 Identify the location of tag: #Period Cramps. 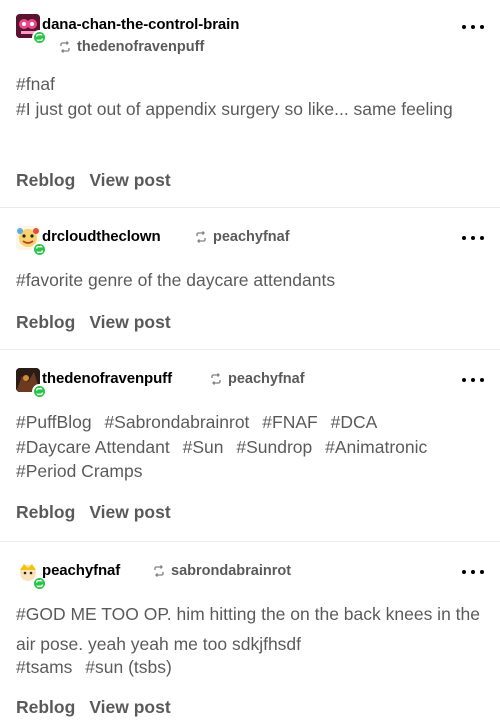
(79, 471).